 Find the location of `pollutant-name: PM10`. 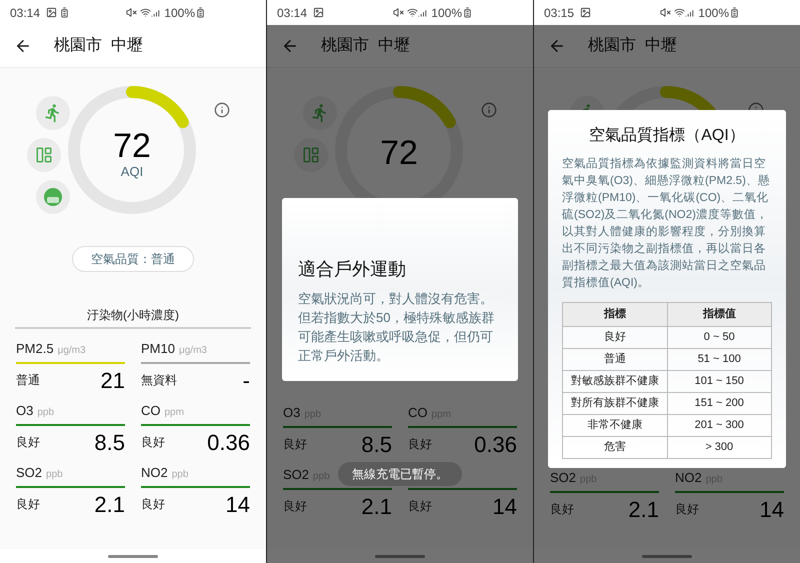

pollutant-name: PM10 is located at coordinates (158, 349).